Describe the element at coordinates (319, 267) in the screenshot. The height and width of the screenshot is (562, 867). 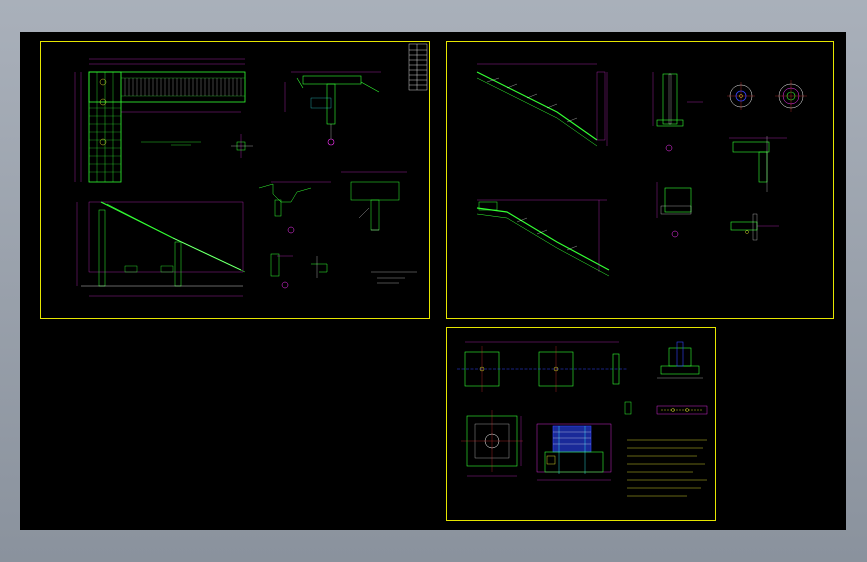
I see `small-detail-c` at that location.